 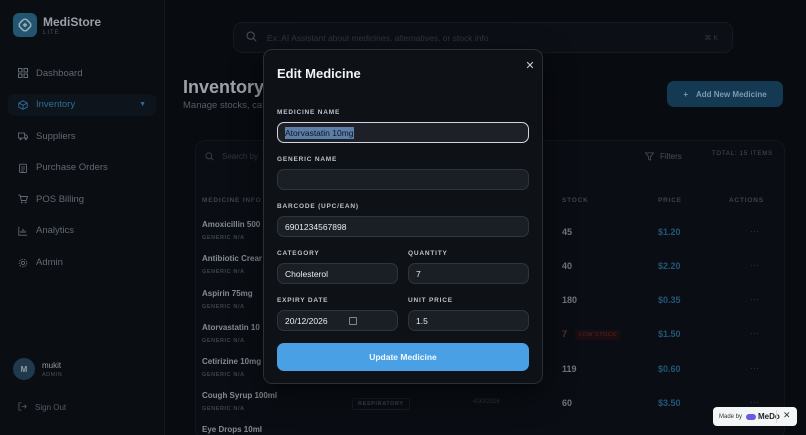 I want to click on barcode-label: BARCODE (UPC/EAN), so click(x=318, y=206).